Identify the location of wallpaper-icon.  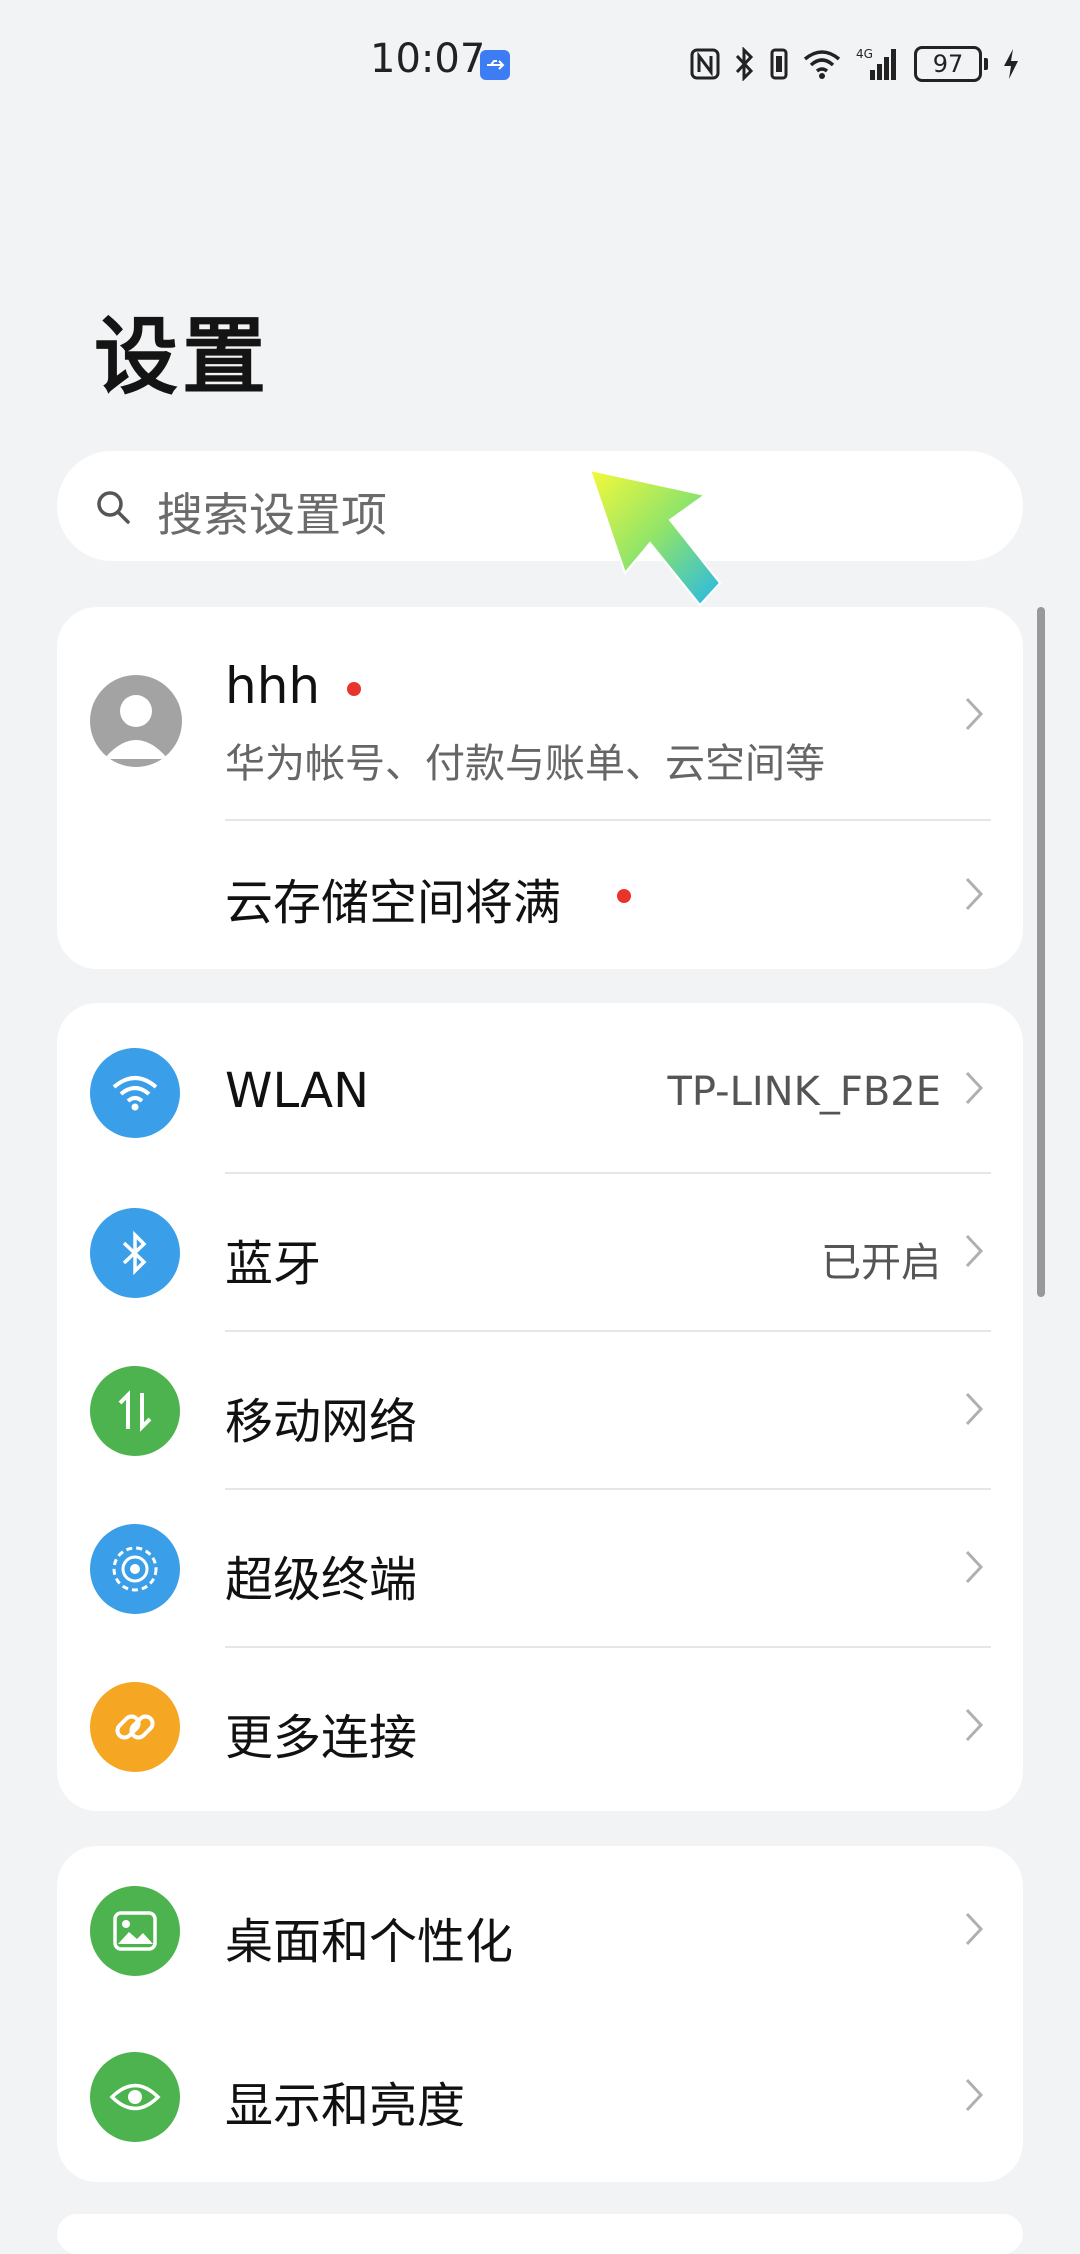
(135, 1931).